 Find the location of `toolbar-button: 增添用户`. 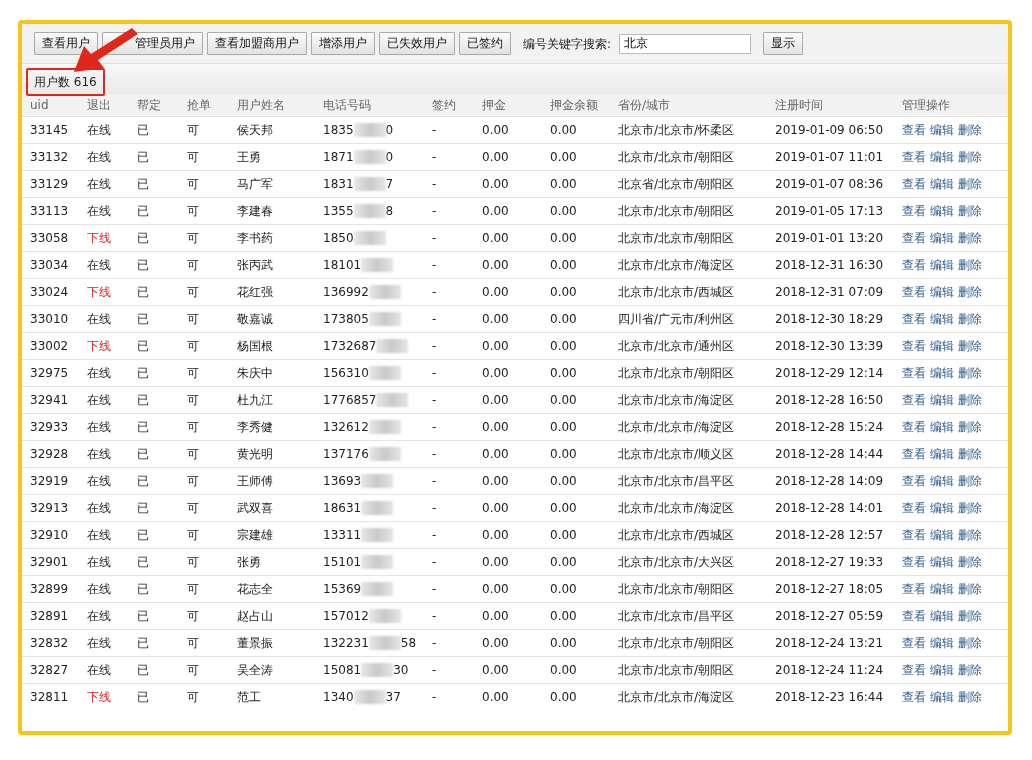

toolbar-button: 增添用户 is located at coordinates (343, 43).